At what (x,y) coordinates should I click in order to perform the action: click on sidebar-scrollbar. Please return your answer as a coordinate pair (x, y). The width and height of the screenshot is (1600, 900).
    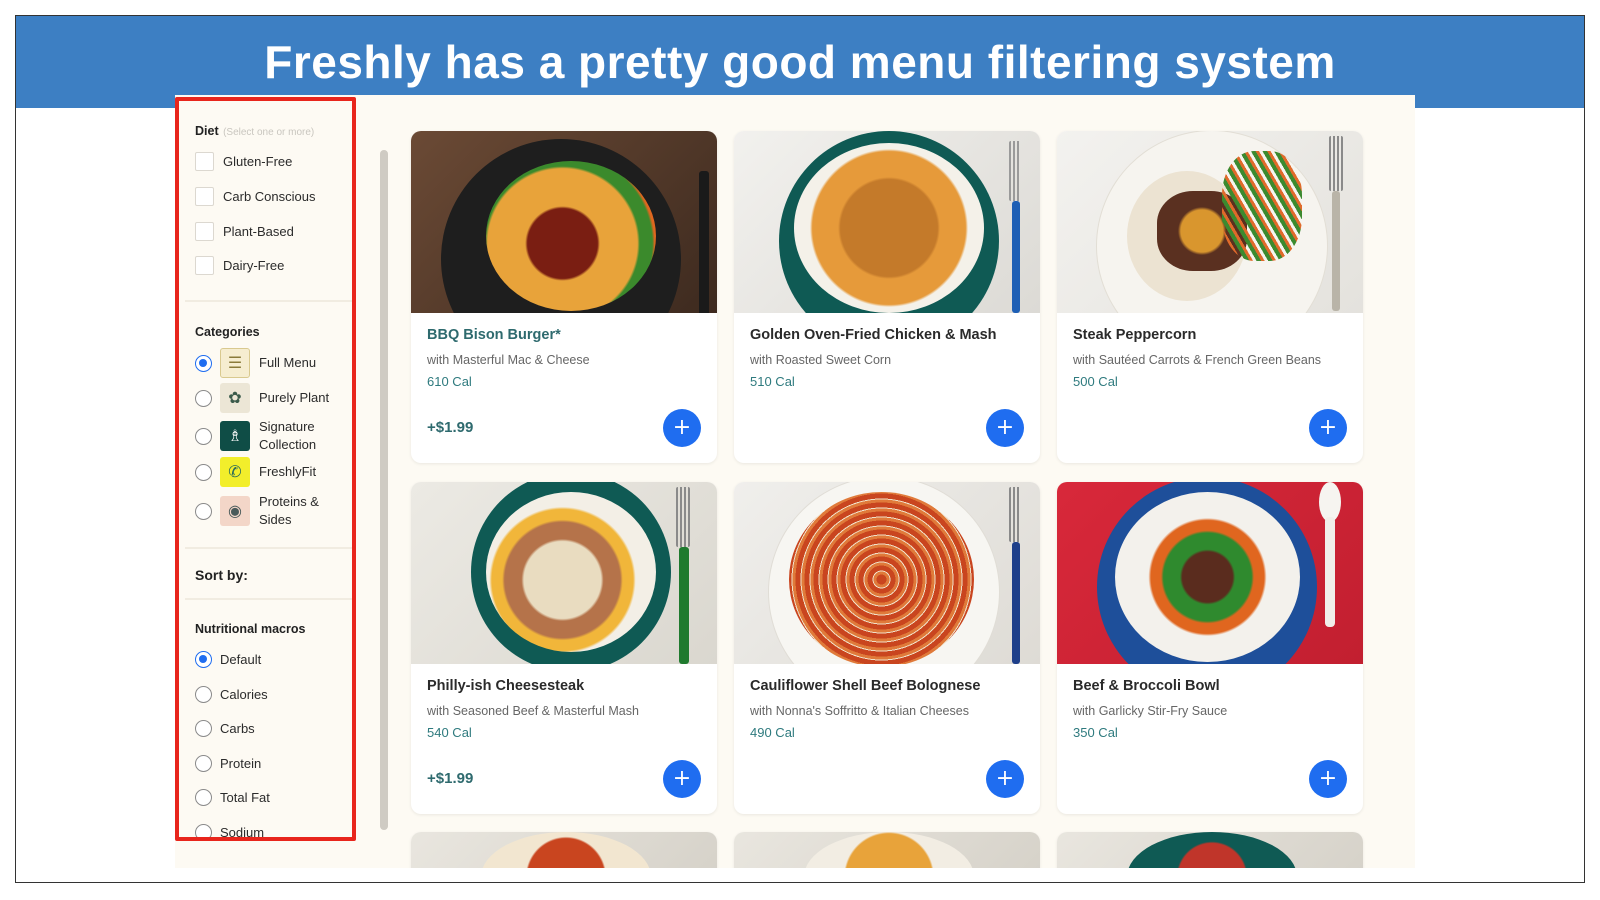
    Looking at the image, I should click on (384, 490).